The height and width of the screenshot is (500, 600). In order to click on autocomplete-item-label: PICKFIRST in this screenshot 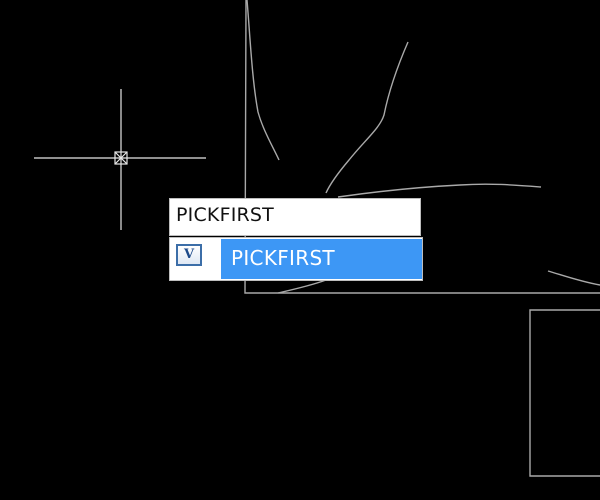, I will do `click(283, 258)`.